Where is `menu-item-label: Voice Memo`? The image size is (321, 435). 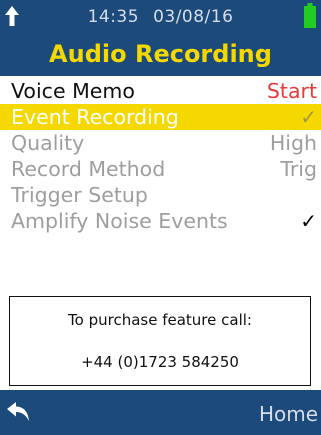
menu-item-label: Voice Memo is located at coordinates (73, 91).